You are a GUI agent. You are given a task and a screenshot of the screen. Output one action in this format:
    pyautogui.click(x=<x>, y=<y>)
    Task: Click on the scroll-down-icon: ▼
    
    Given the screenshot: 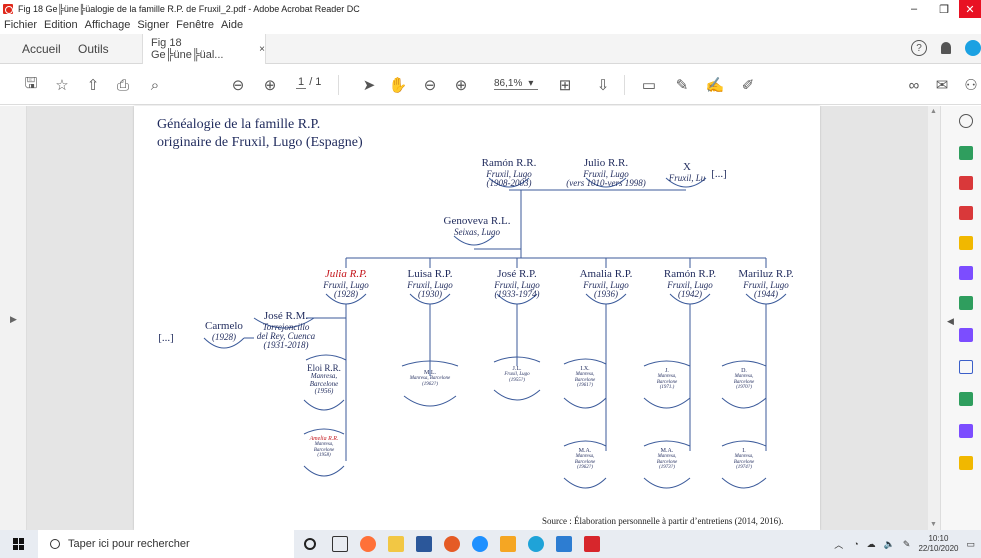 What is the action you would take?
    pyautogui.click(x=933, y=524)
    